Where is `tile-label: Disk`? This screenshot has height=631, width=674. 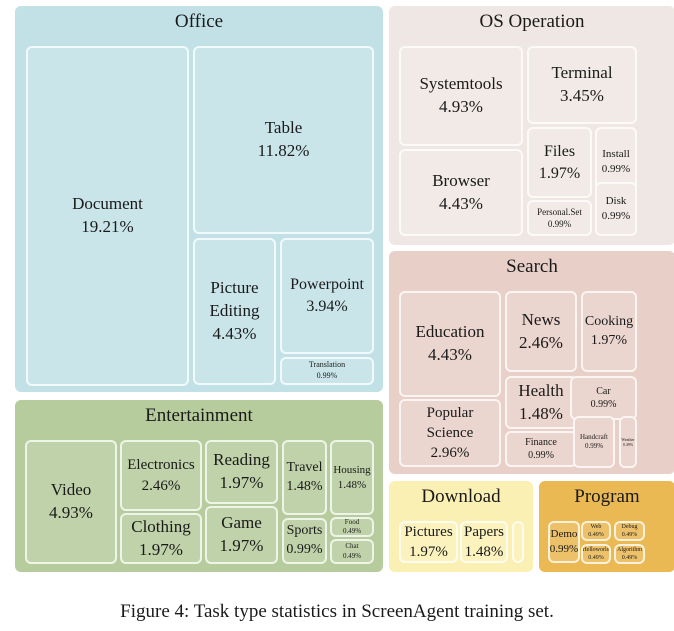
tile-label: Disk is located at coordinates (616, 201).